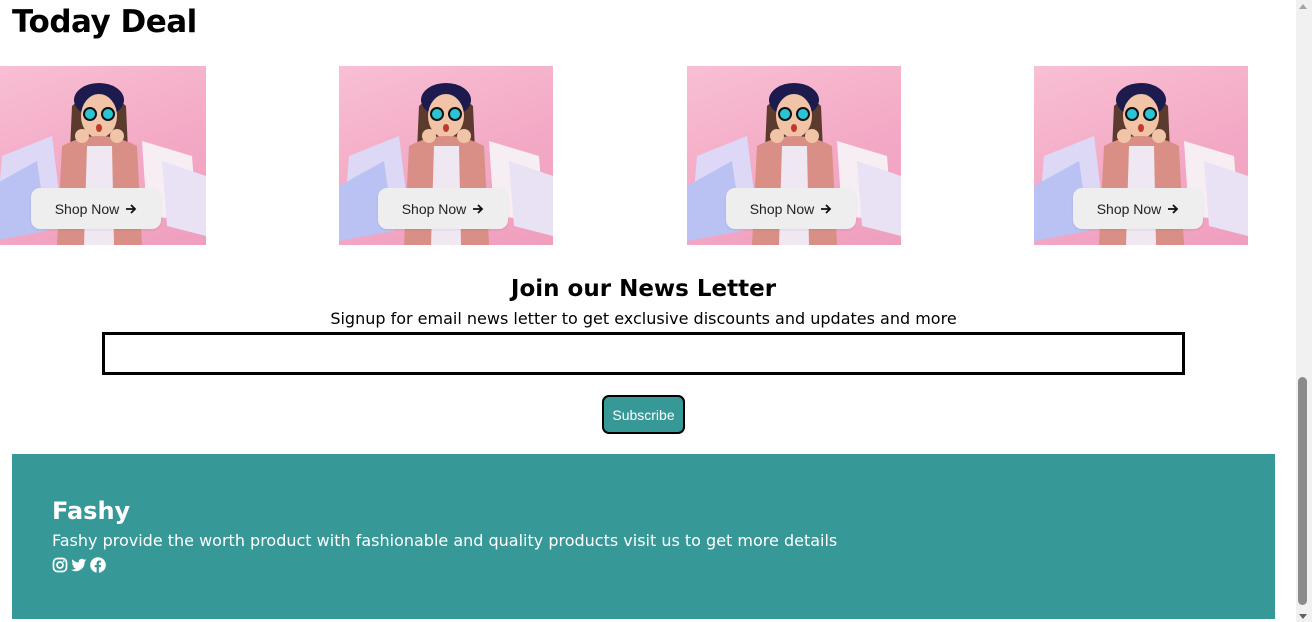 The width and height of the screenshot is (1312, 622). Describe the element at coordinates (1304, 311) in the screenshot. I see `vertical-scrollbar` at that location.